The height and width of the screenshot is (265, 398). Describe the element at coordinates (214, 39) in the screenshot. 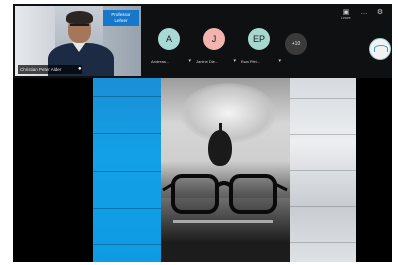

I see `avatar: J` at that location.